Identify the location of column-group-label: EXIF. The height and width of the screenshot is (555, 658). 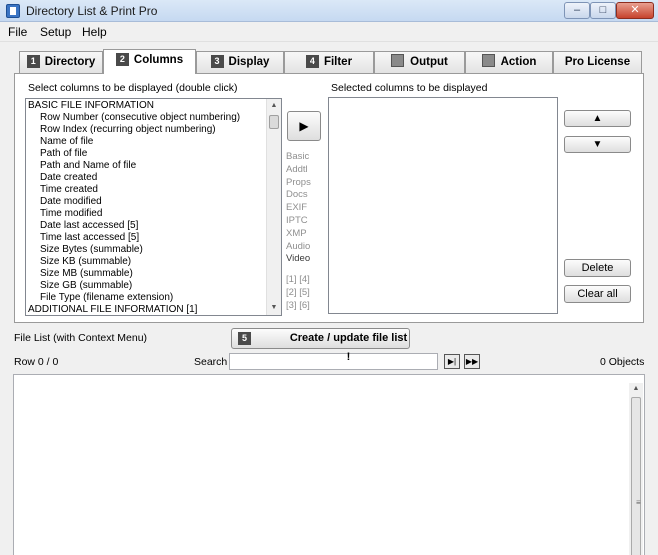
(298, 208).